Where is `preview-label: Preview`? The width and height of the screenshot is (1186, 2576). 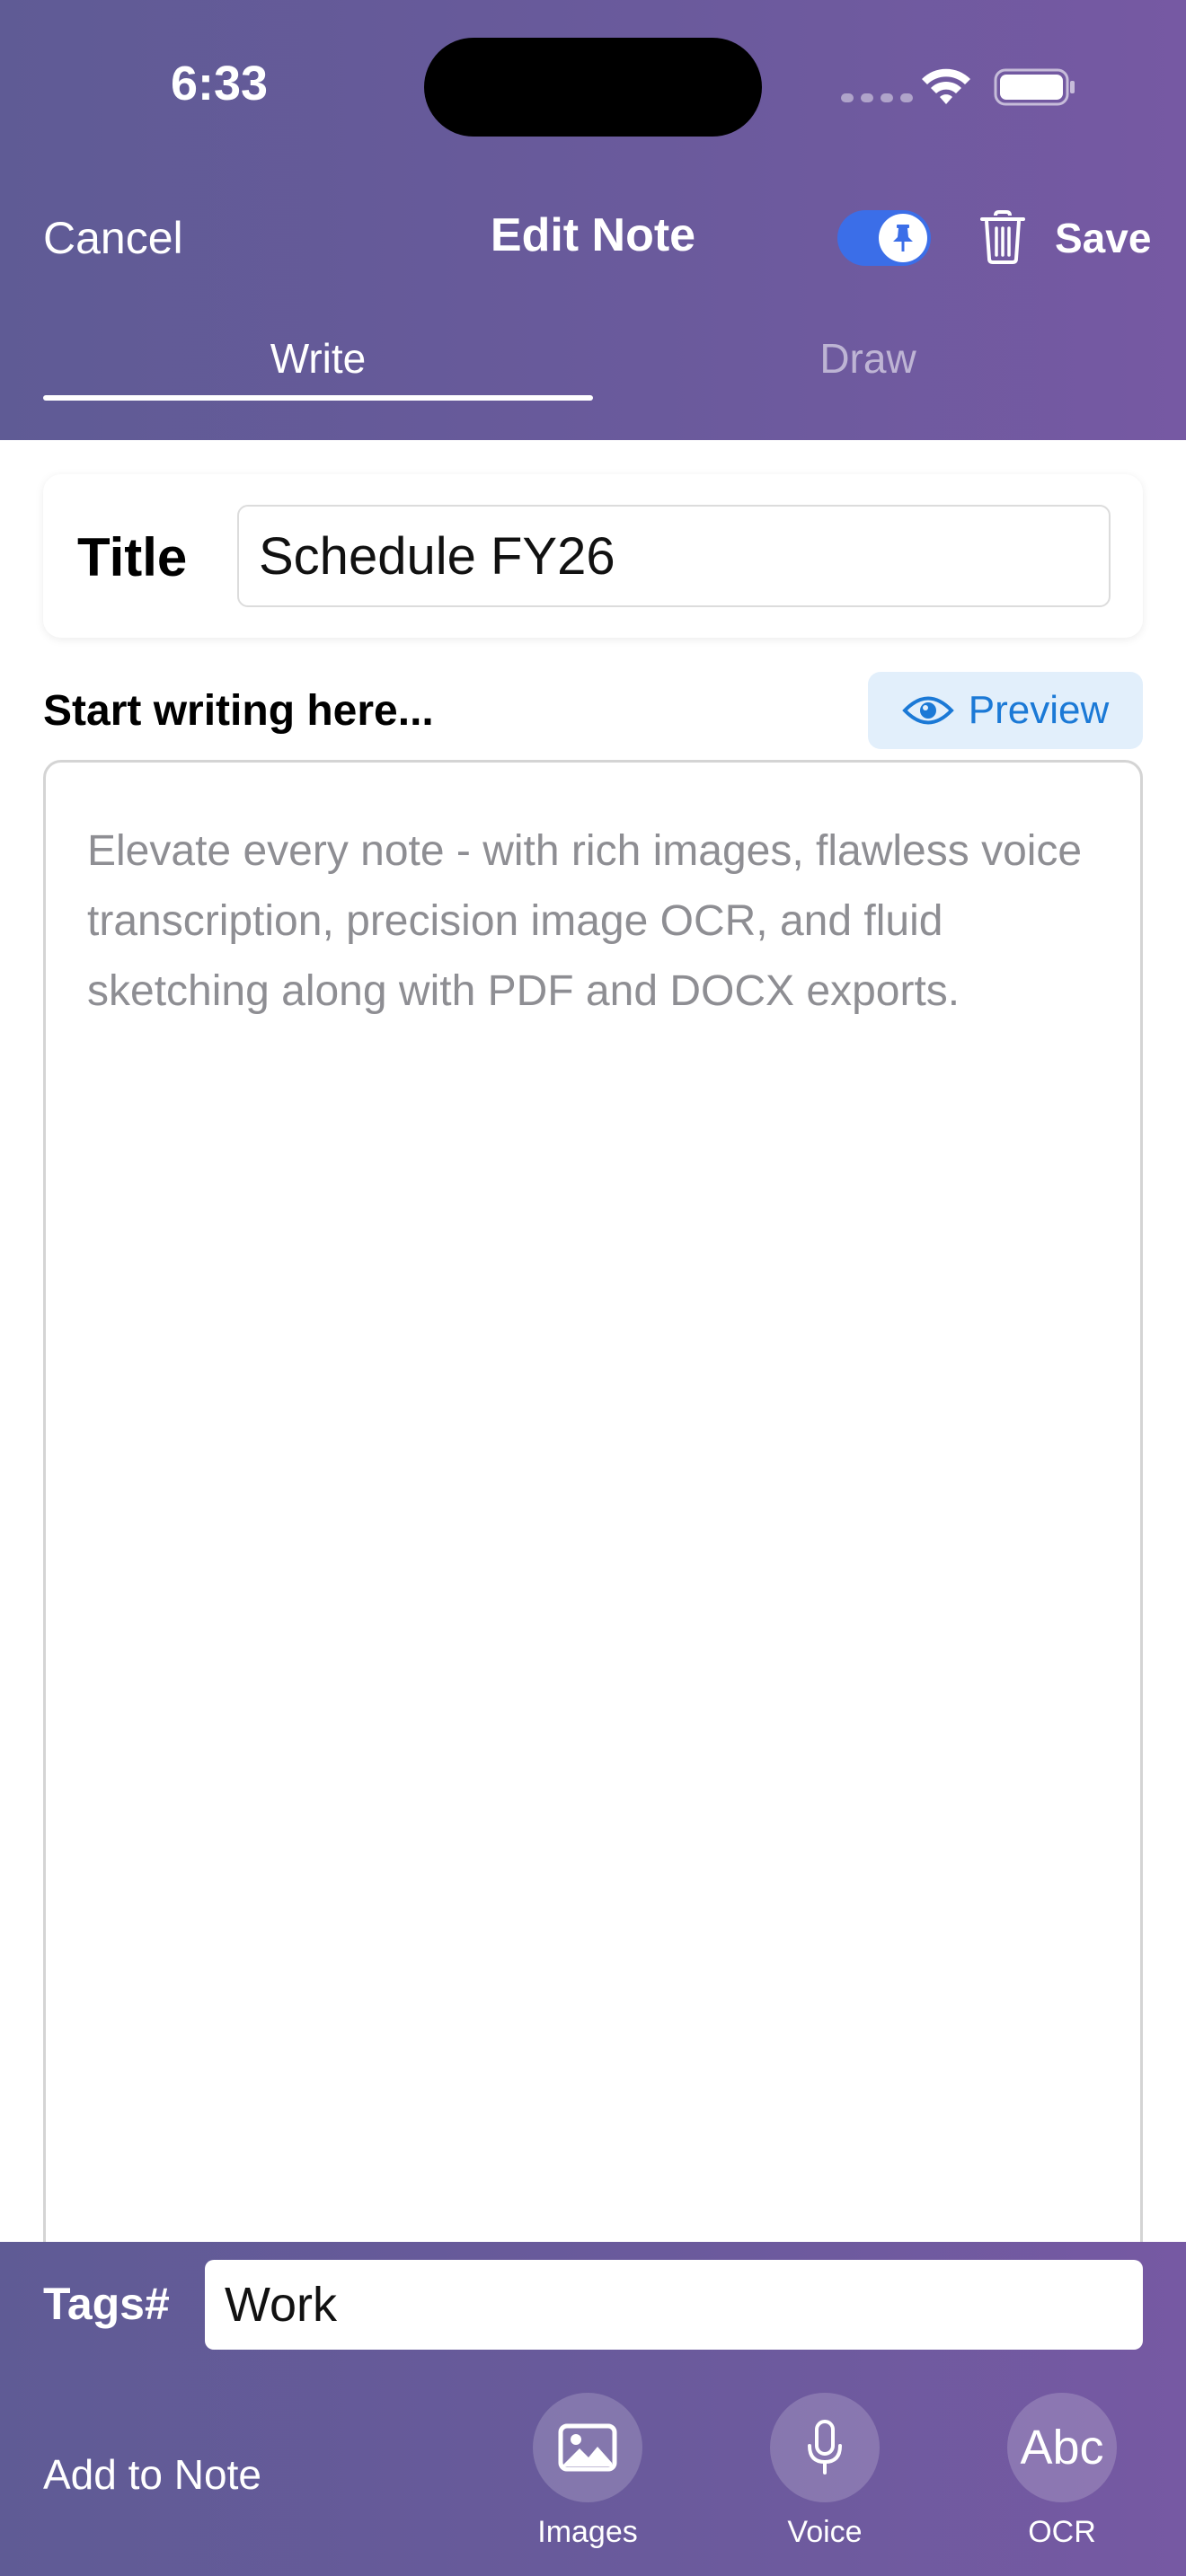 preview-label: Preview is located at coordinates (1039, 710).